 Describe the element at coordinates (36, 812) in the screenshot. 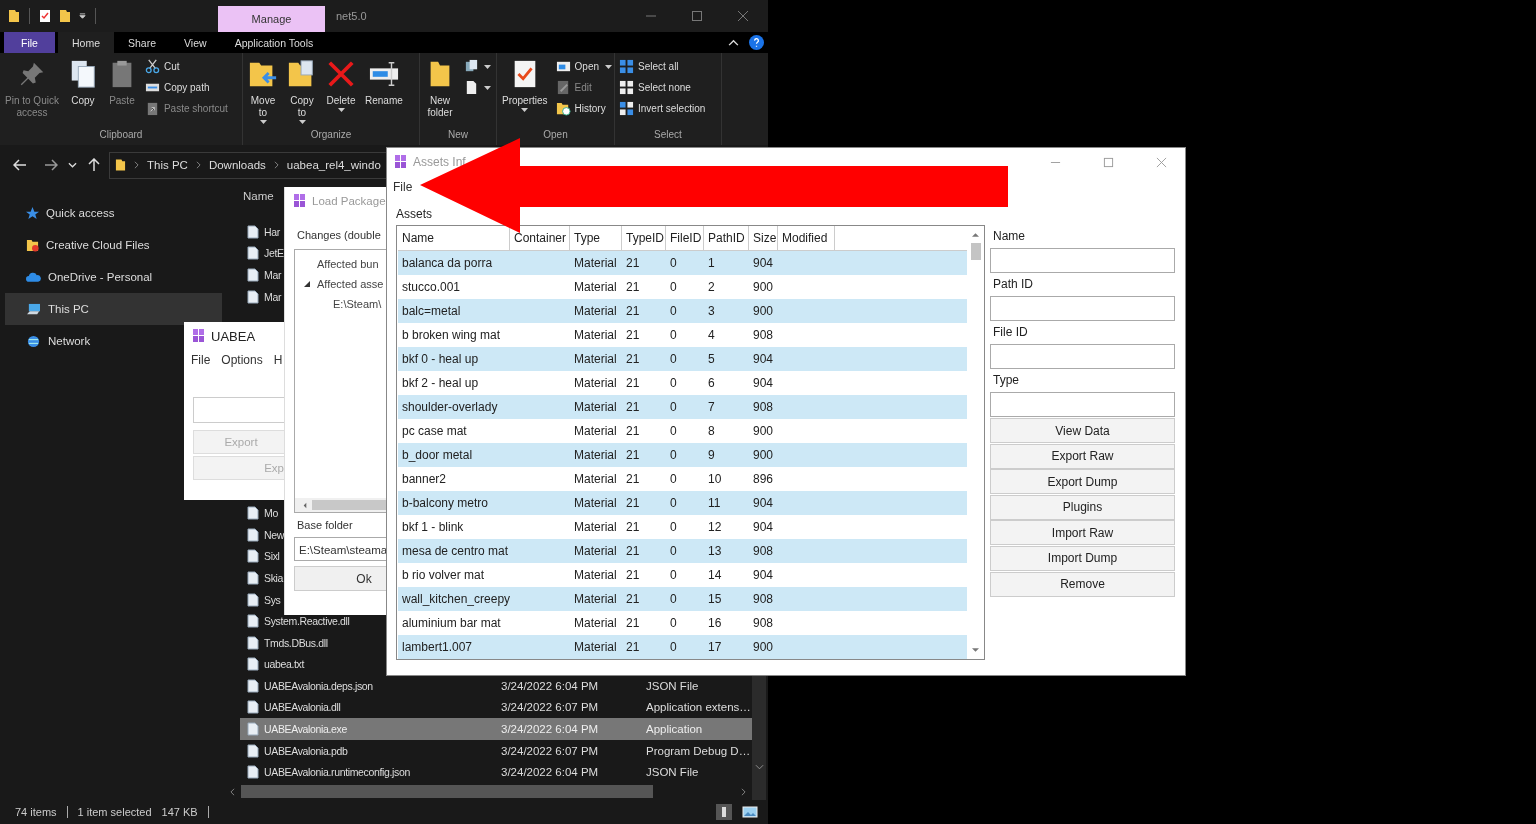

I see `item-count: 74 items` at that location.